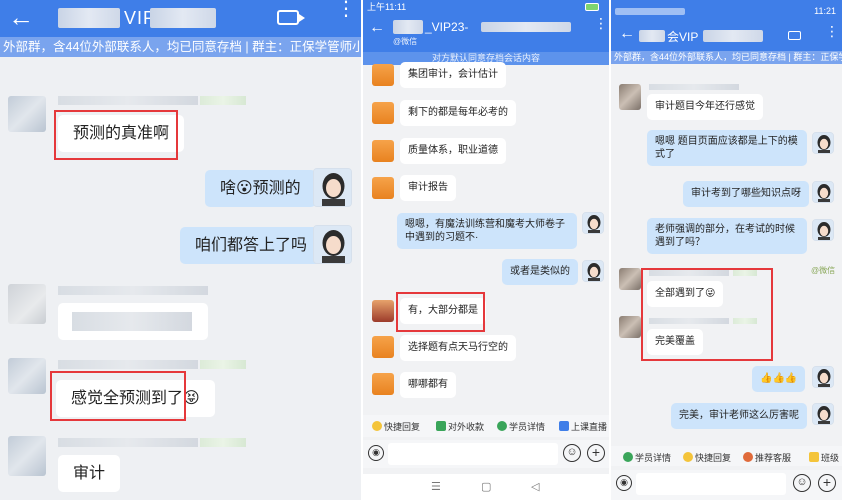 The height and width of the screenshot is (500, 842). What do you see at coordinates (526, 27) in the screenshot?
I see `blurred-title-suffix` at bounding box center [526, 27].